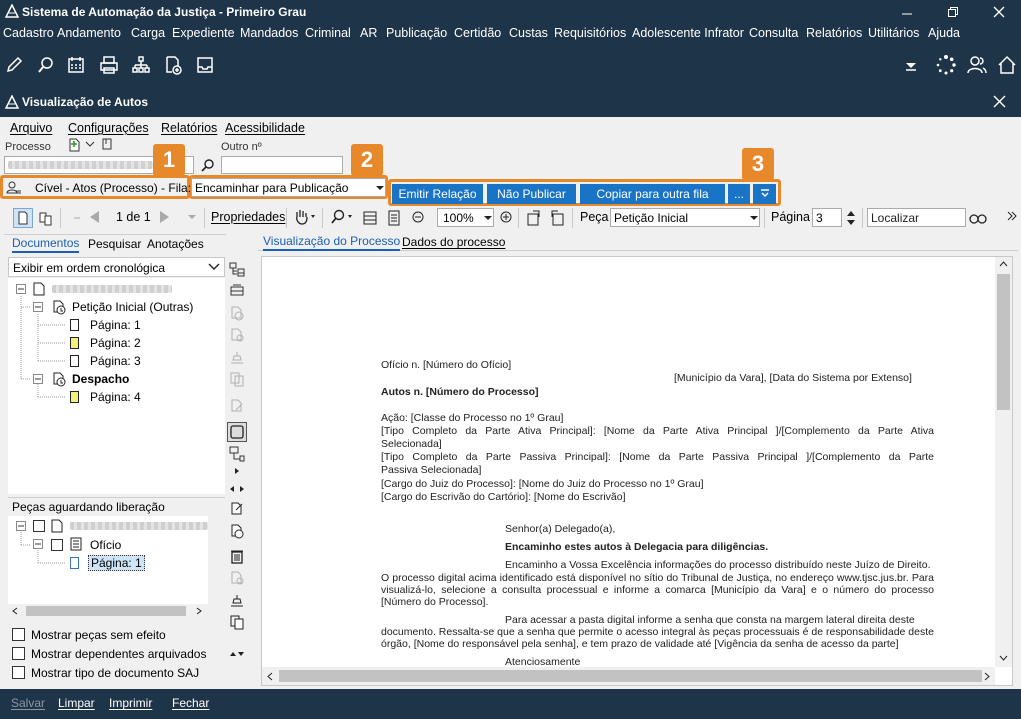 The image size is (1021, 719). I want to click on mostrar-pecas-sem-efeito-checkbox, so click(18, 634).